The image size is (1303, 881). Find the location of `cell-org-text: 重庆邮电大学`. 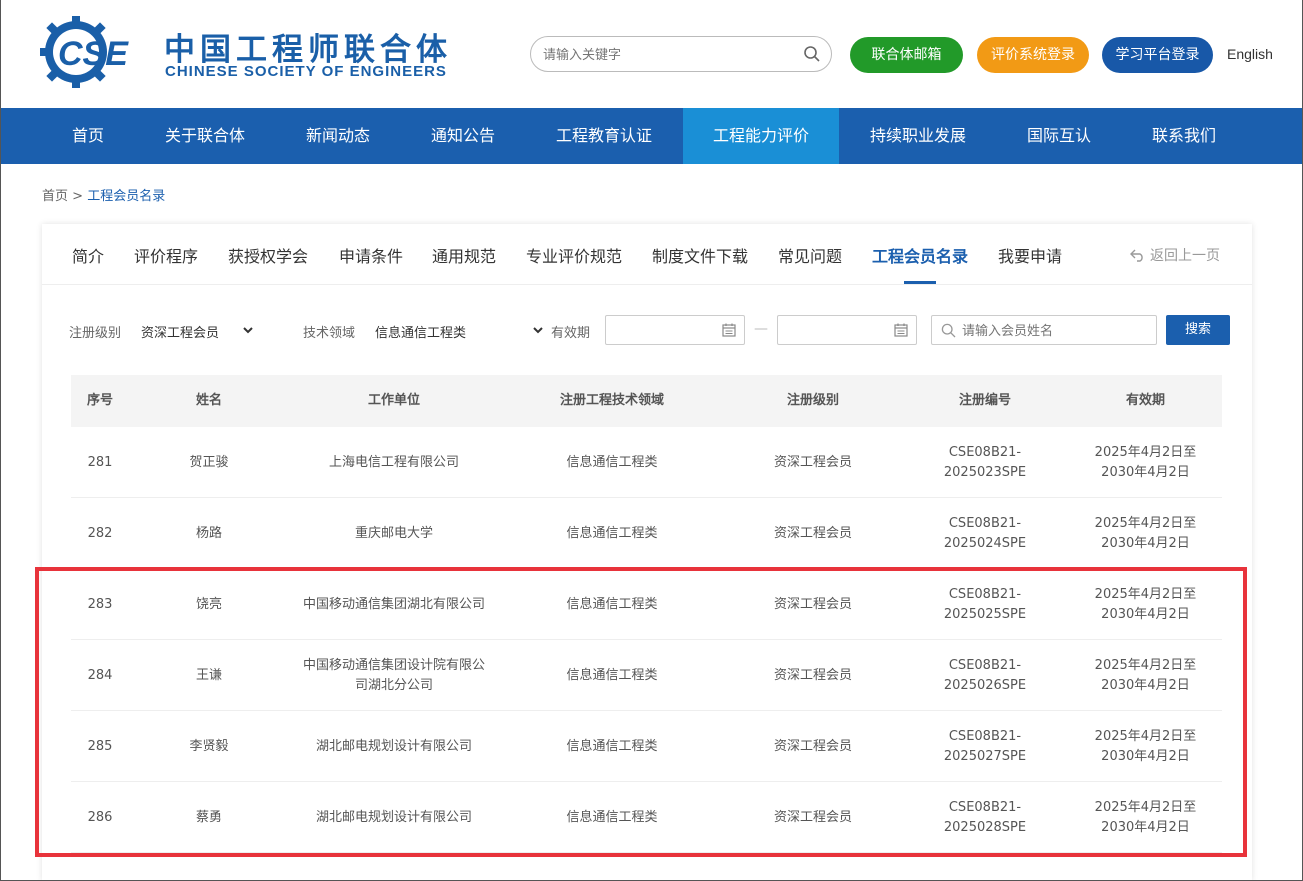

cell-org-text: 重庆邮电大学 is located at coordinates (393, 533).